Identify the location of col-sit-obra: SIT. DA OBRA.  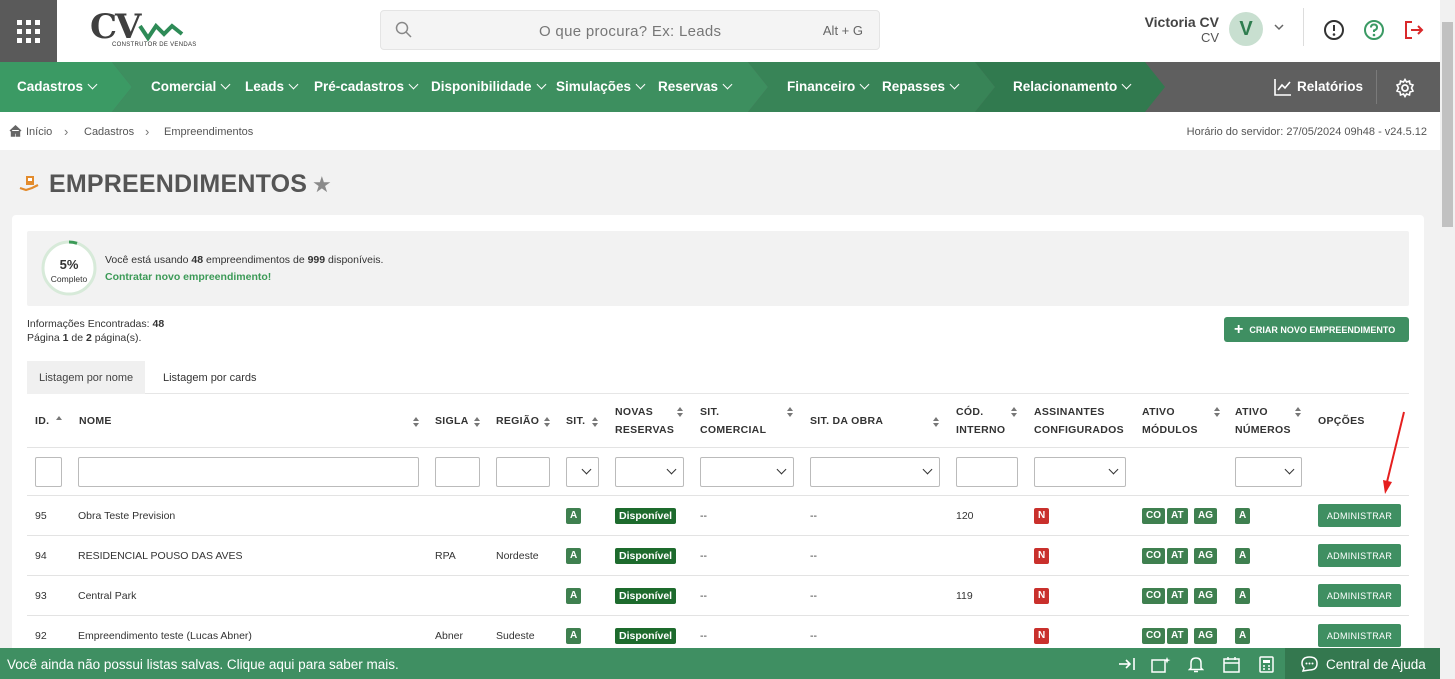
(846, 421).